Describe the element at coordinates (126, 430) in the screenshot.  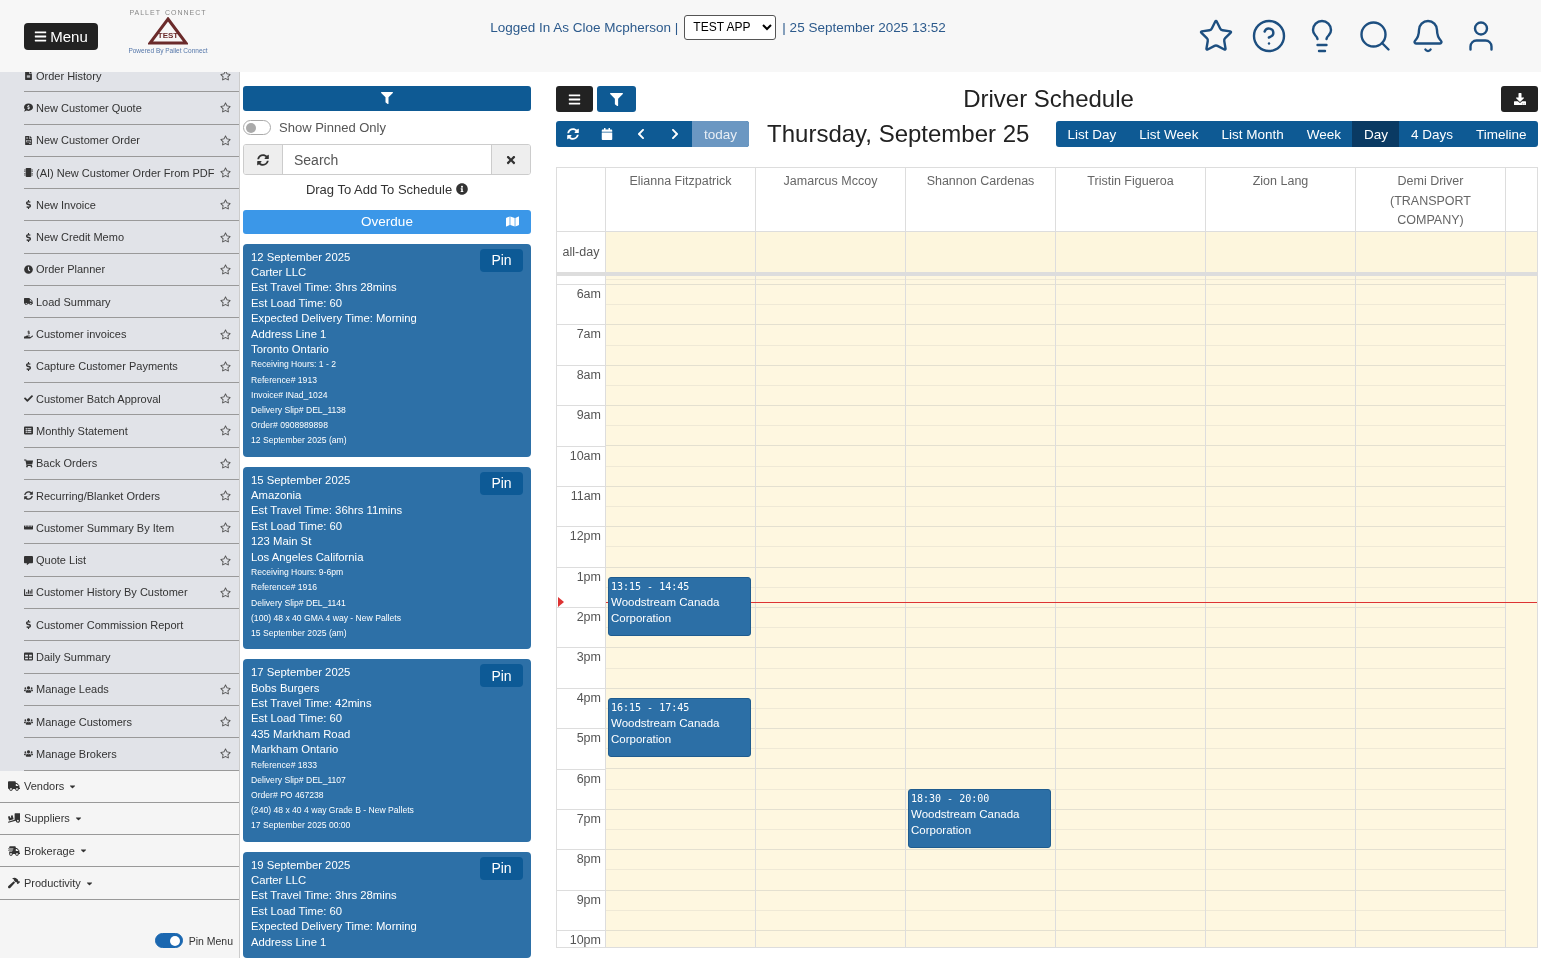
I see `menu-item: Monthly Statement` at that location.